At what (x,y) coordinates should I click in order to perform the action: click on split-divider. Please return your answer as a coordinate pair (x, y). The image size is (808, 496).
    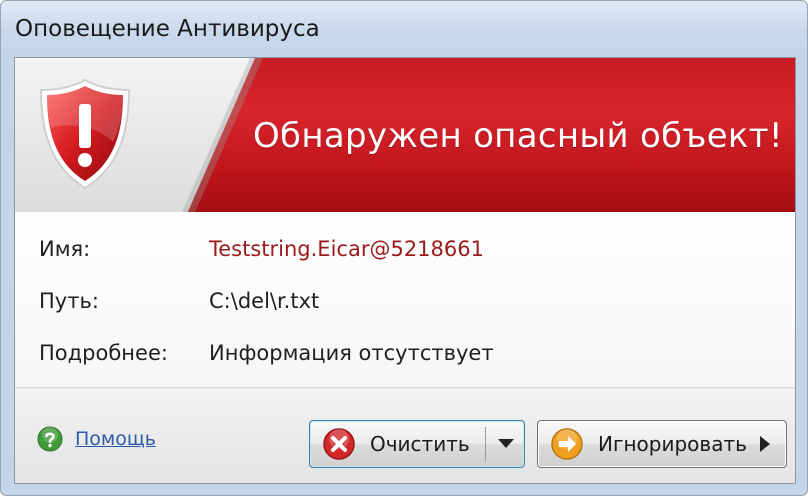
    Looking at the image, I should click on (485, 444).